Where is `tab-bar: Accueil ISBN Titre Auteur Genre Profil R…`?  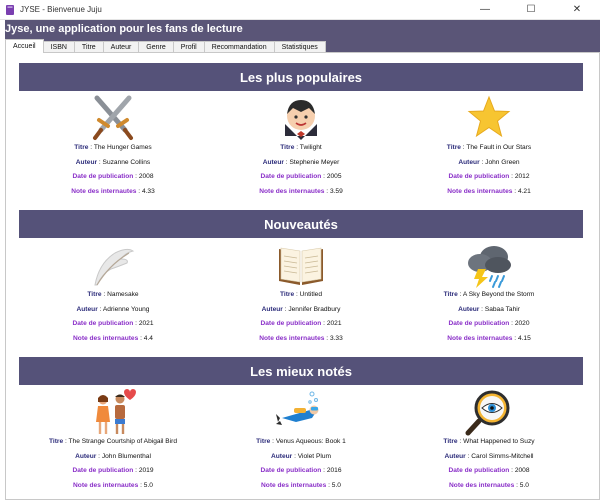 tab-bar: Accueil ISBN Titre Auteur Genre Profil R… is located at coordinates (165, 46).